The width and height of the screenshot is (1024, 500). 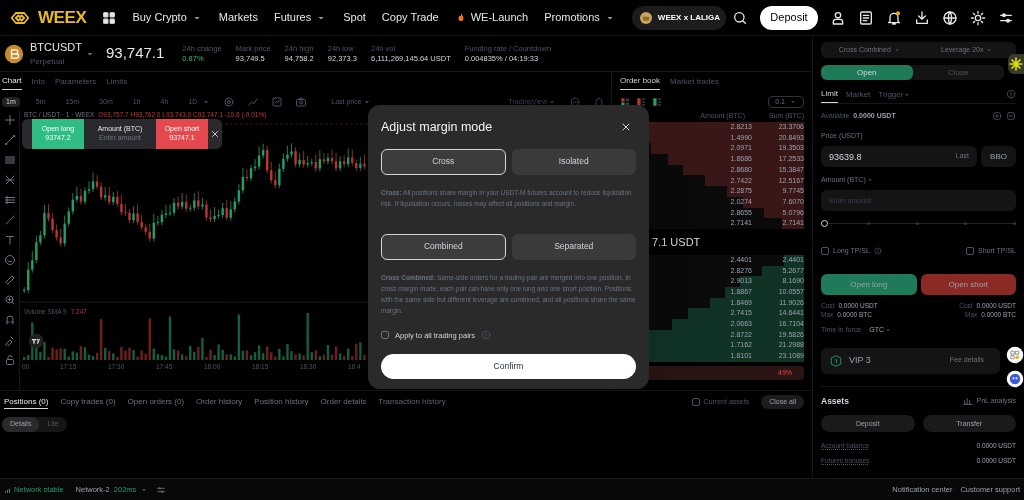 I want to click on position-tab: Open orders (0), so click(x=156, y=402).